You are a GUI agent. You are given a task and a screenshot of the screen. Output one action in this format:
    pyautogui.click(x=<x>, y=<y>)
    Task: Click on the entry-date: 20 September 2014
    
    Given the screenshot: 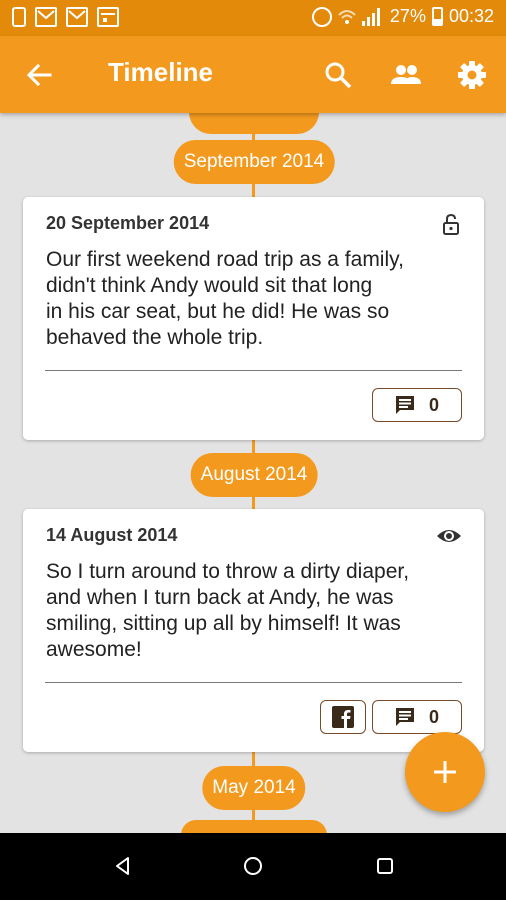 What is the action you would take?
    pyautogui.click(x=128, y=223)
    